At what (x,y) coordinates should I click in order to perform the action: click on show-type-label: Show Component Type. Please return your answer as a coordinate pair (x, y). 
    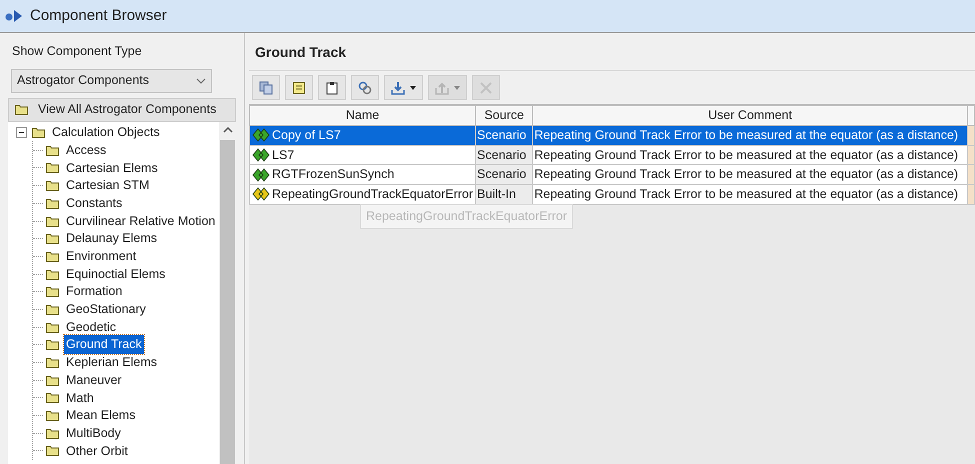
    Looking at the image, I should click on (77, 51).